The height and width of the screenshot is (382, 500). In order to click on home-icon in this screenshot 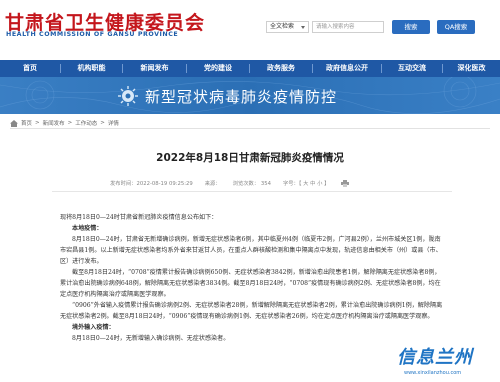, I will do `click(14, 123)`.